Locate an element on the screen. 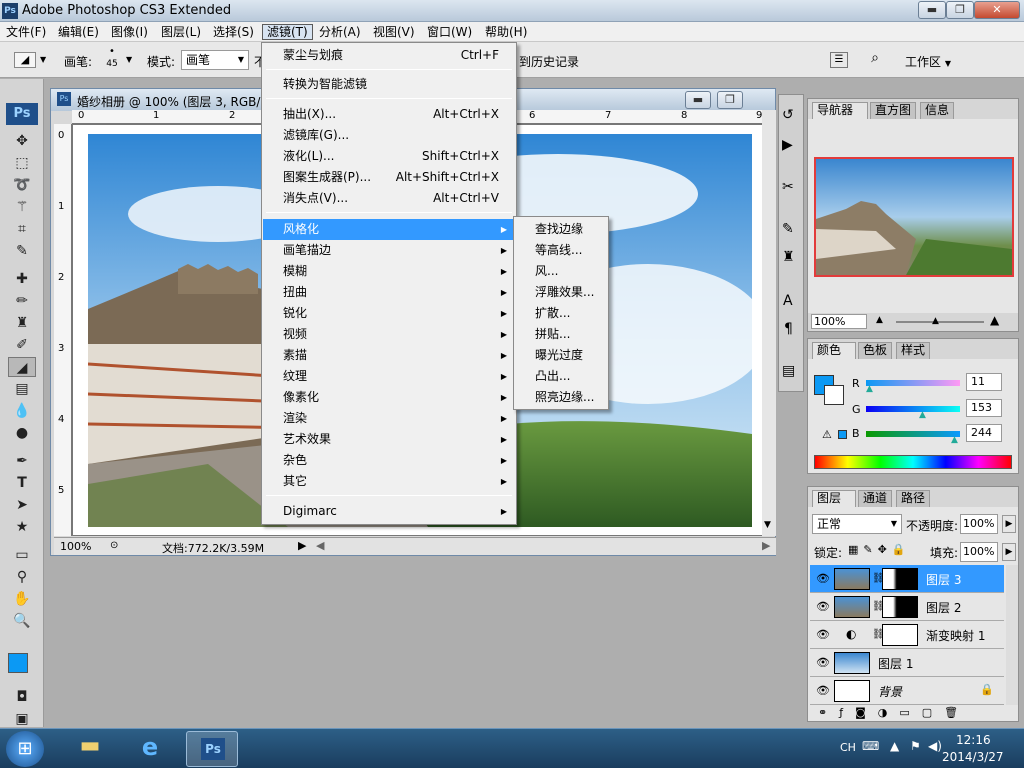  tab-styles: 样式 is located at coordinates (913, 350).